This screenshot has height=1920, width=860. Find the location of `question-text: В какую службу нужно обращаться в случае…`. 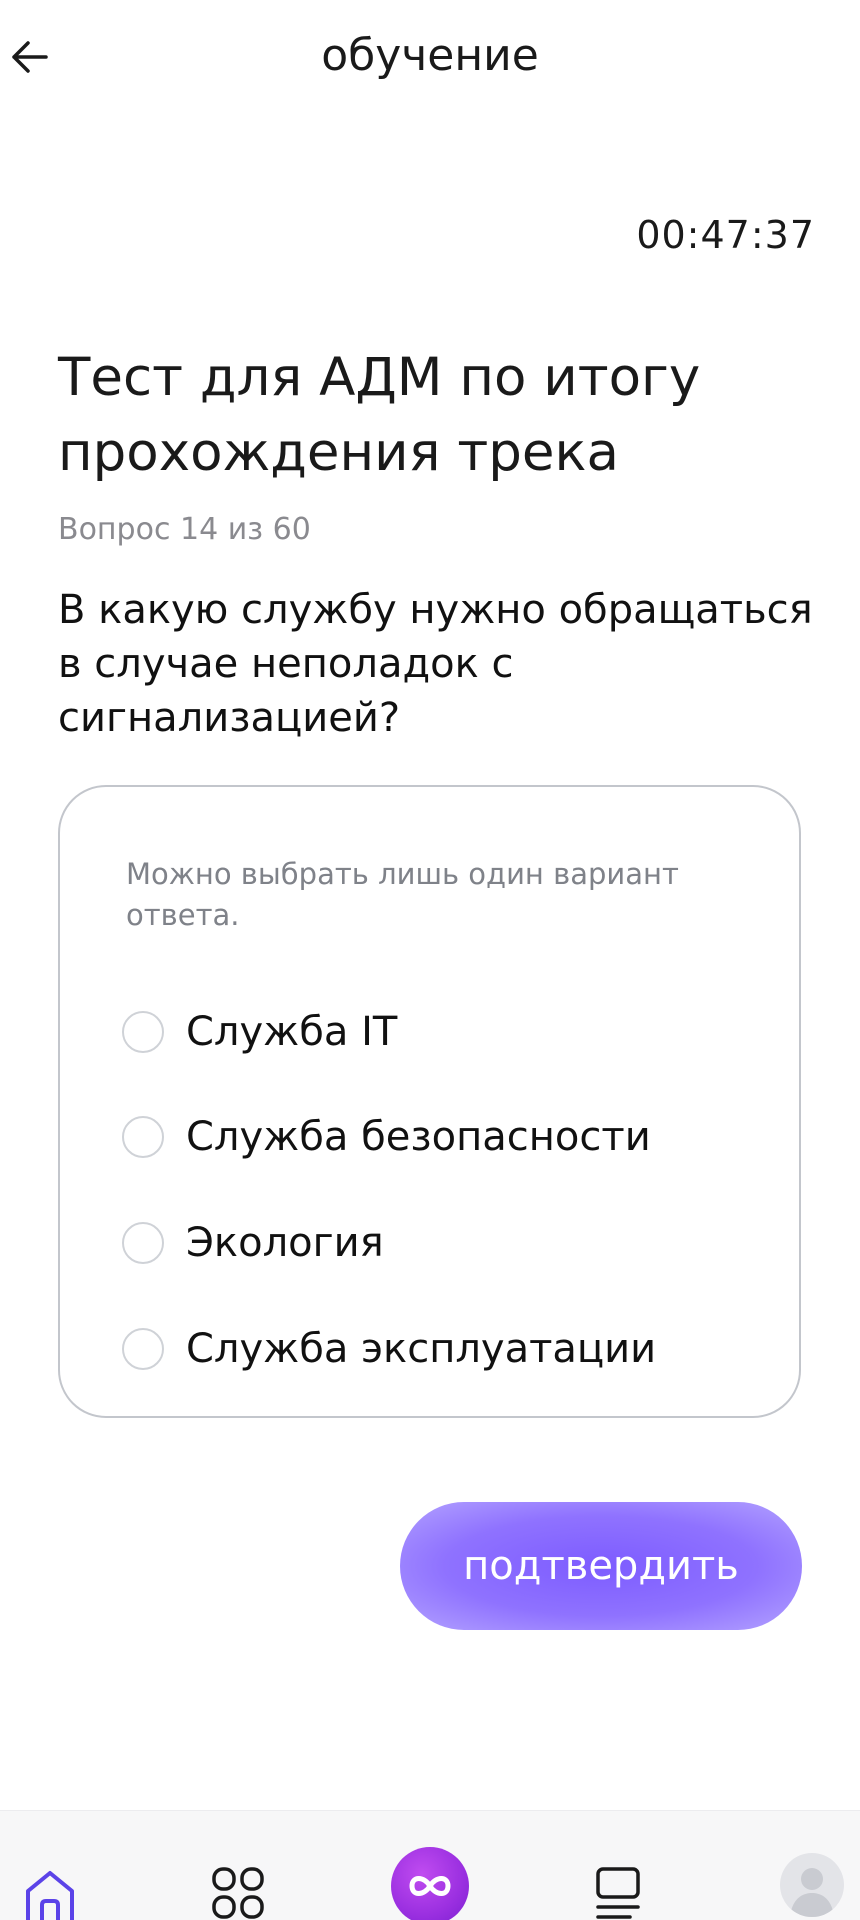

question-text: В какую службу нужно обращаться в случае… is located at coordinates (435, 664).